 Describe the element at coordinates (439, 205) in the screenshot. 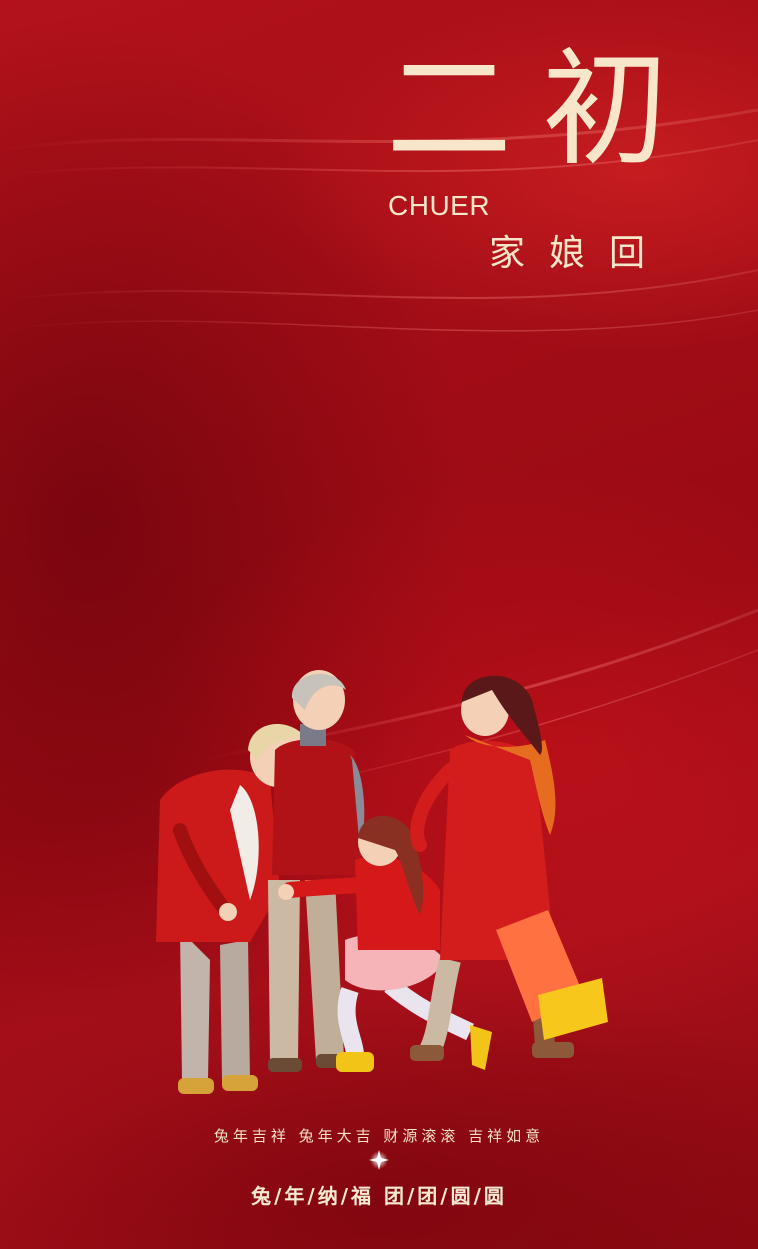

I see `title-pinyin: CHUER` at that location.